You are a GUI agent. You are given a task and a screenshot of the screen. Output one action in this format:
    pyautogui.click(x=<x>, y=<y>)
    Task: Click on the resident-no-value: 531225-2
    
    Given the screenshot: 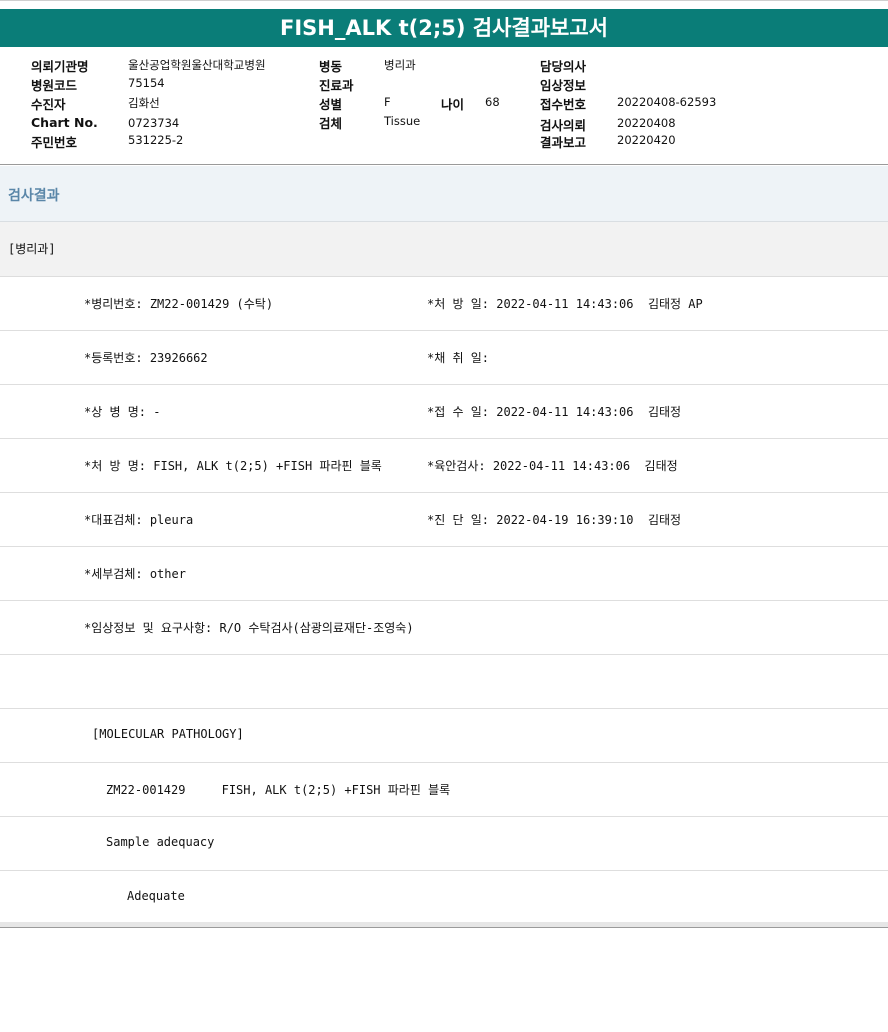 What is the action you would take?
    pyautogui.click(x=156, y=140)
    